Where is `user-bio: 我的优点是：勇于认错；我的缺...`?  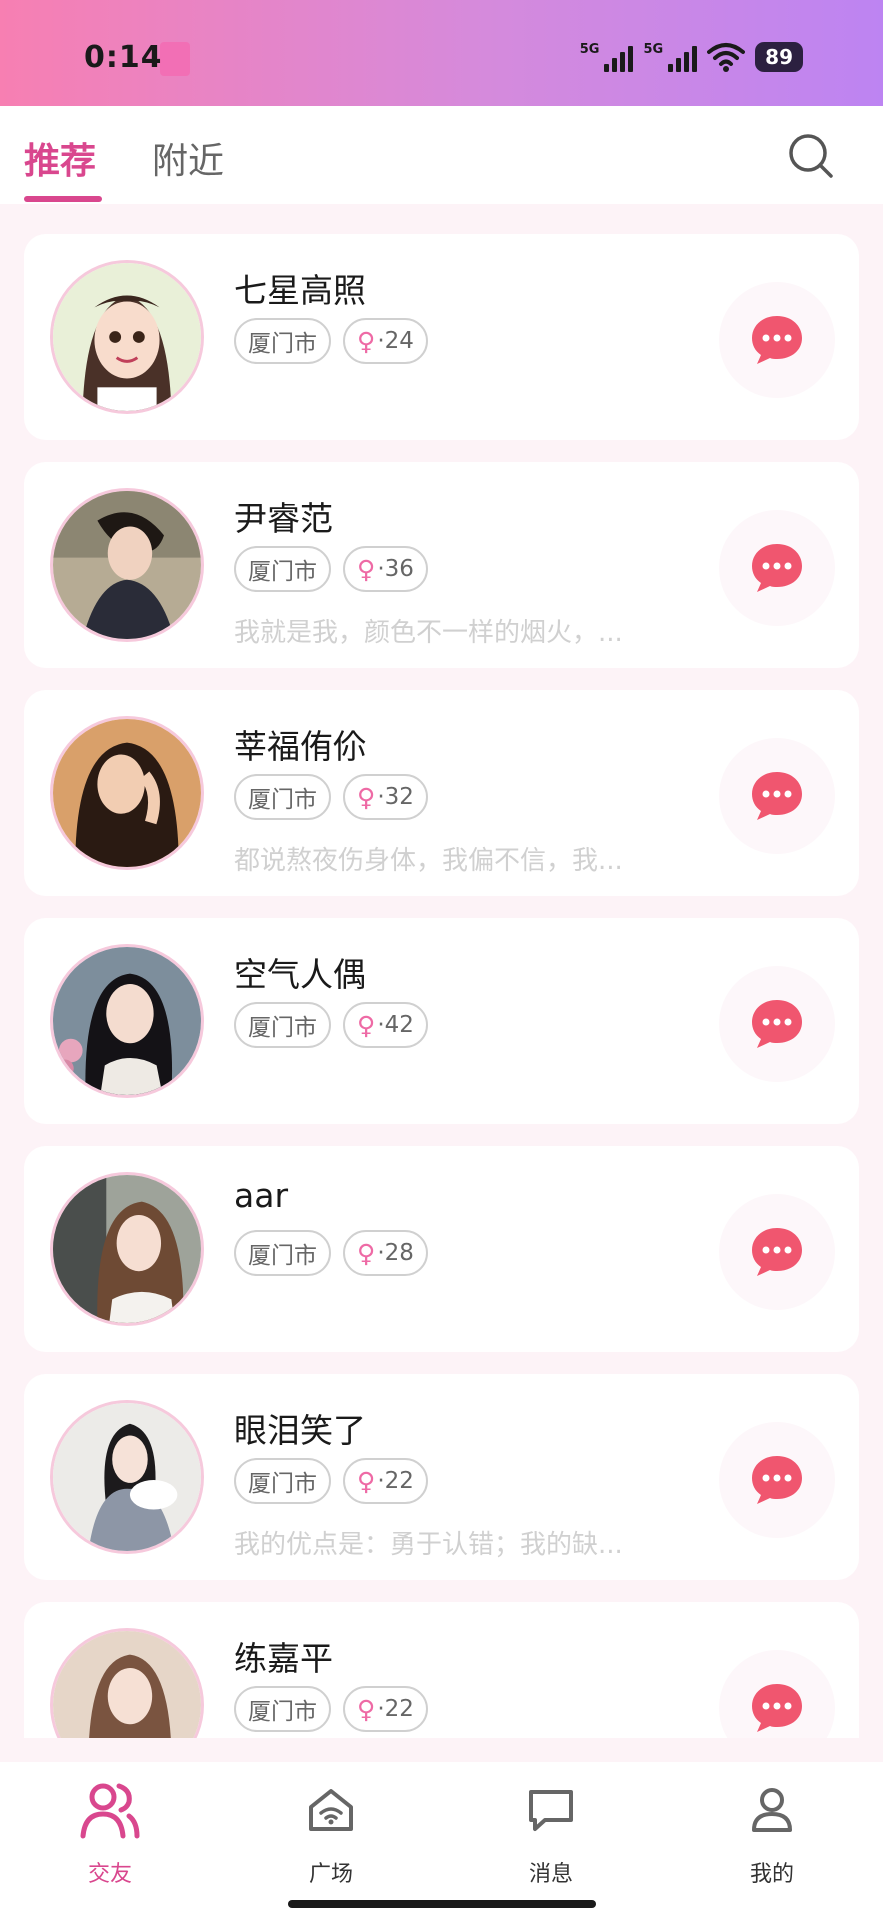
user-bio: 我的优点是：勇于认错；我的缺... is located at coordinates (428, 1545).